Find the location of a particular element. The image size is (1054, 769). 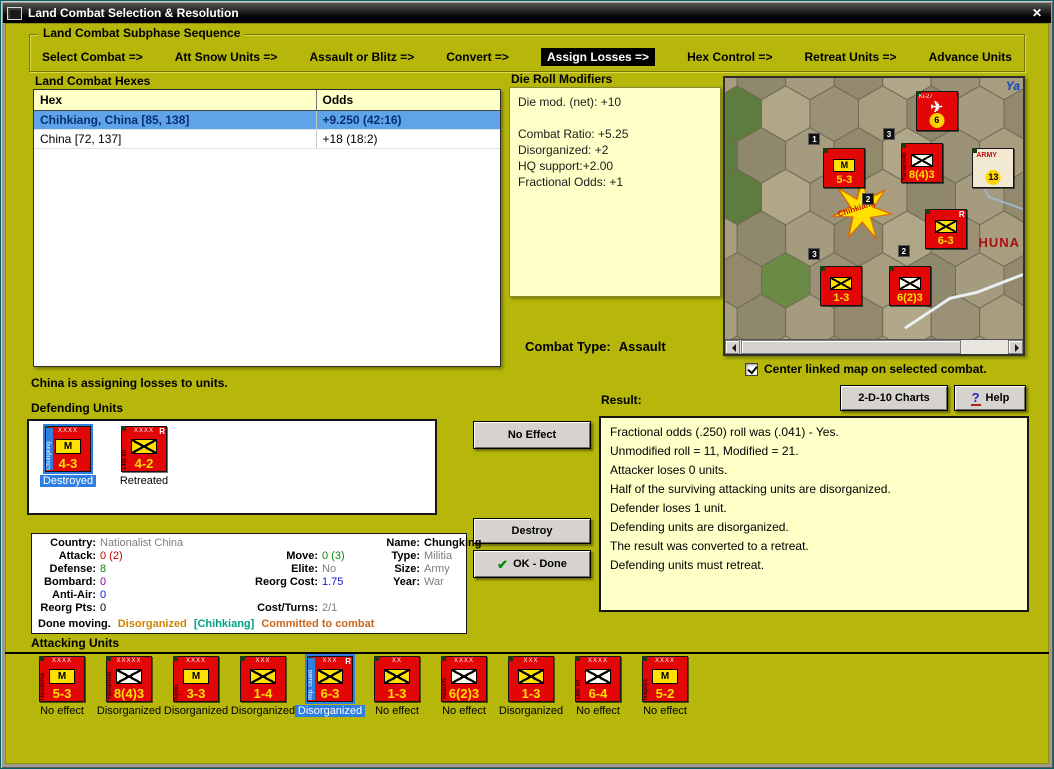

sequence-step: Att Snow Units => is located at coordinates (226, 57).